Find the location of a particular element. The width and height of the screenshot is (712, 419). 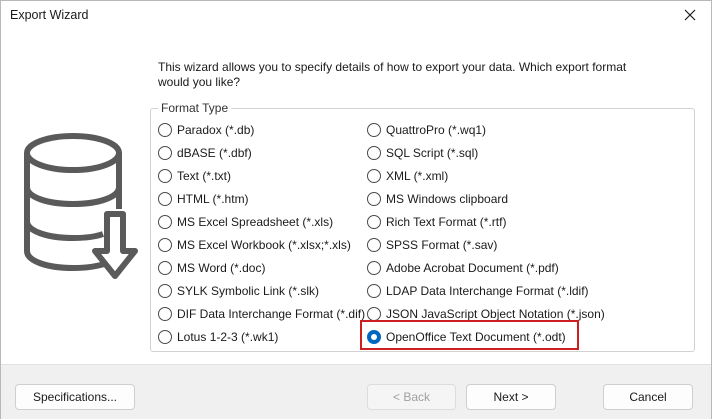

radio-option-xml: XML (*.xml) is located at coordinates (407, 176).